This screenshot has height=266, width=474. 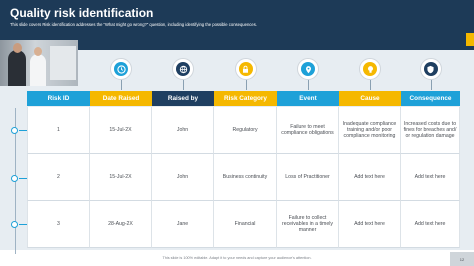 What do you see at coordinates (370, 69) in the screenshot?
I see `lightbulb-icon` at bounding box center [370, 69].